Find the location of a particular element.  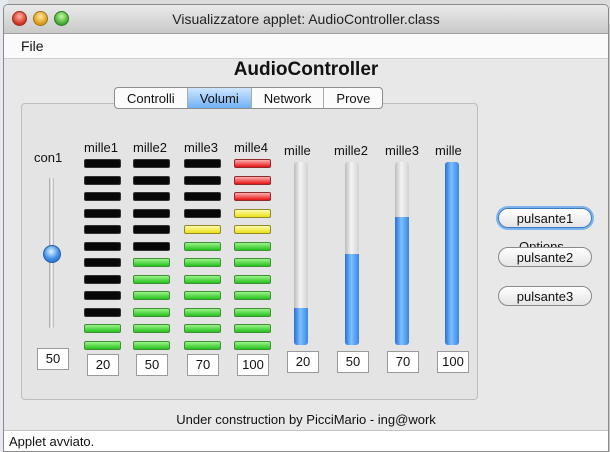

status-text: Applet avviato. is located at coordinates (52, 441).